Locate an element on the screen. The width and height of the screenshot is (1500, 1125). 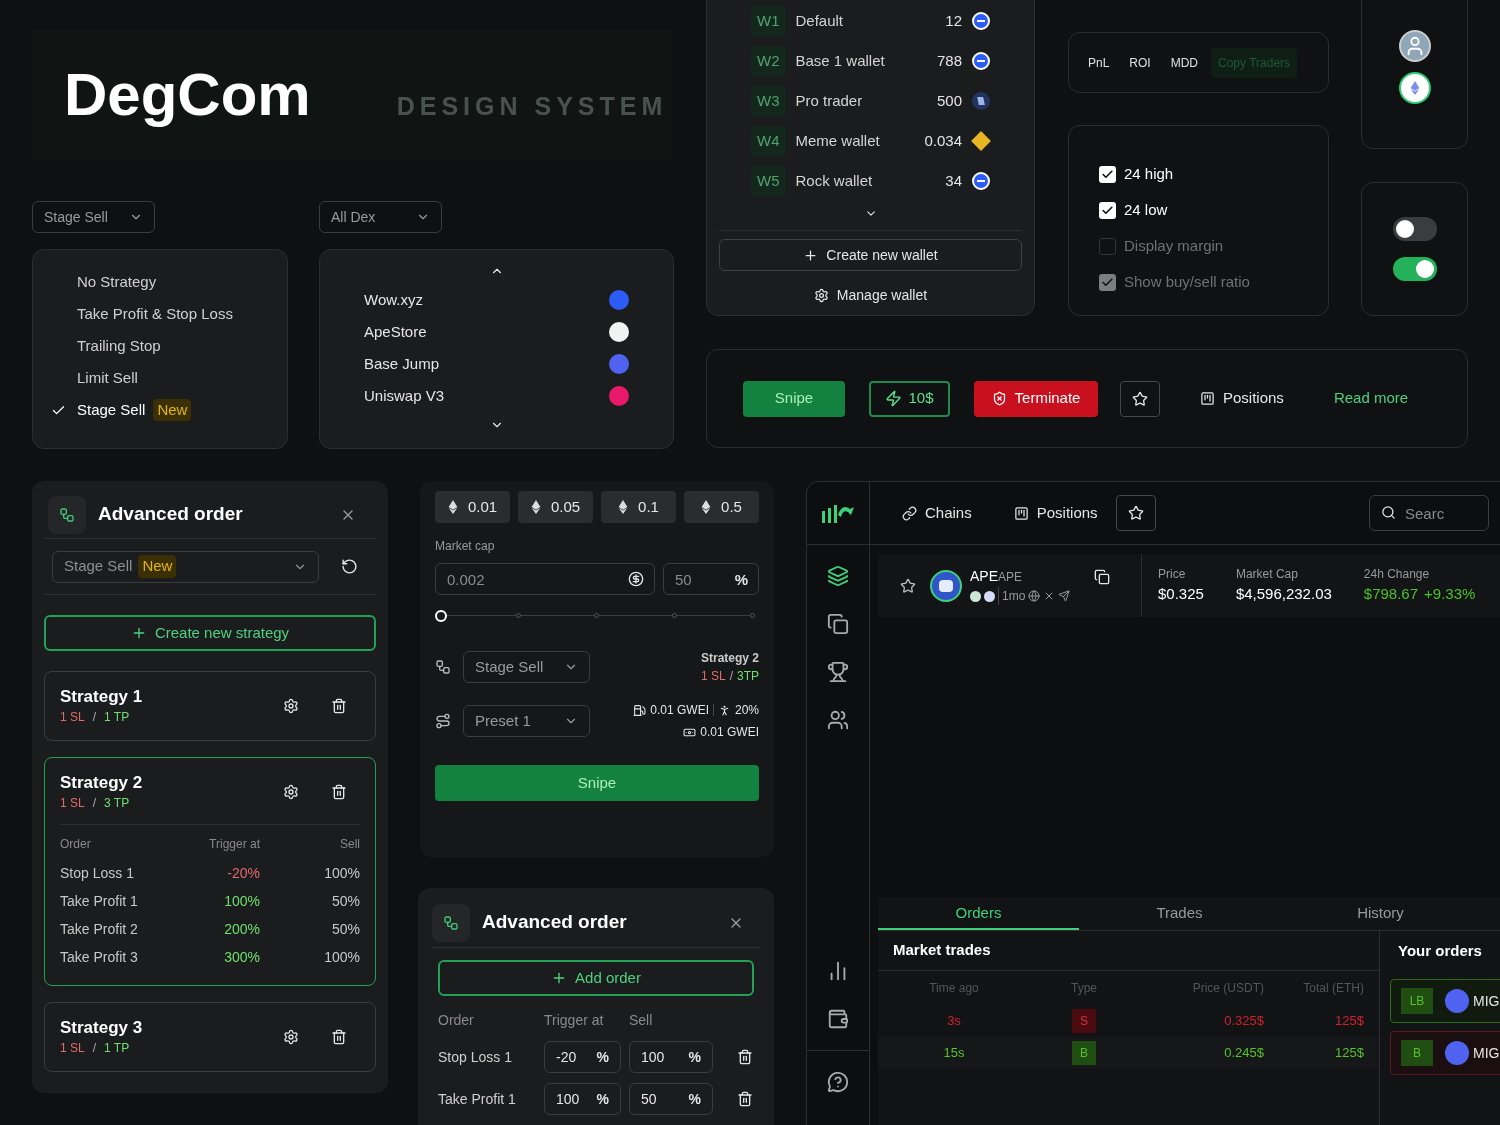
create-wallet-button: Create new wallet is located at coordinates (870, 255).